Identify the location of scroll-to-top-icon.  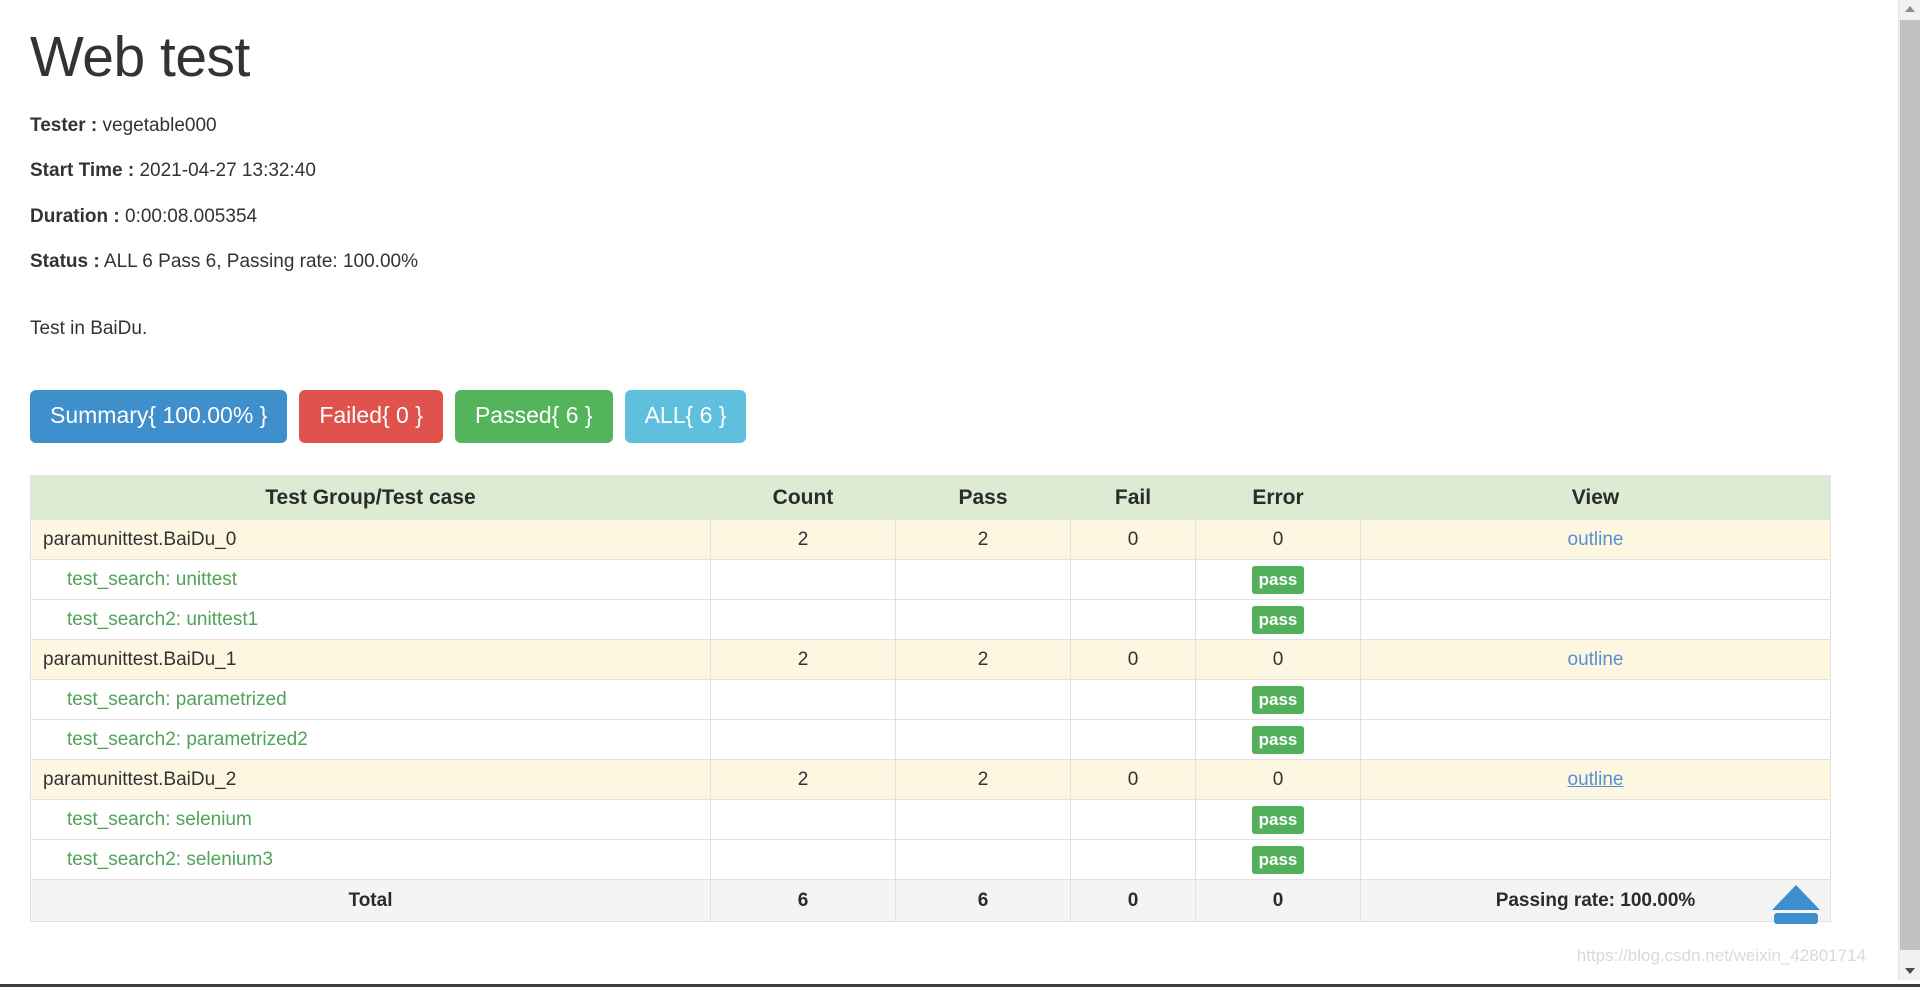
(1796, 905).